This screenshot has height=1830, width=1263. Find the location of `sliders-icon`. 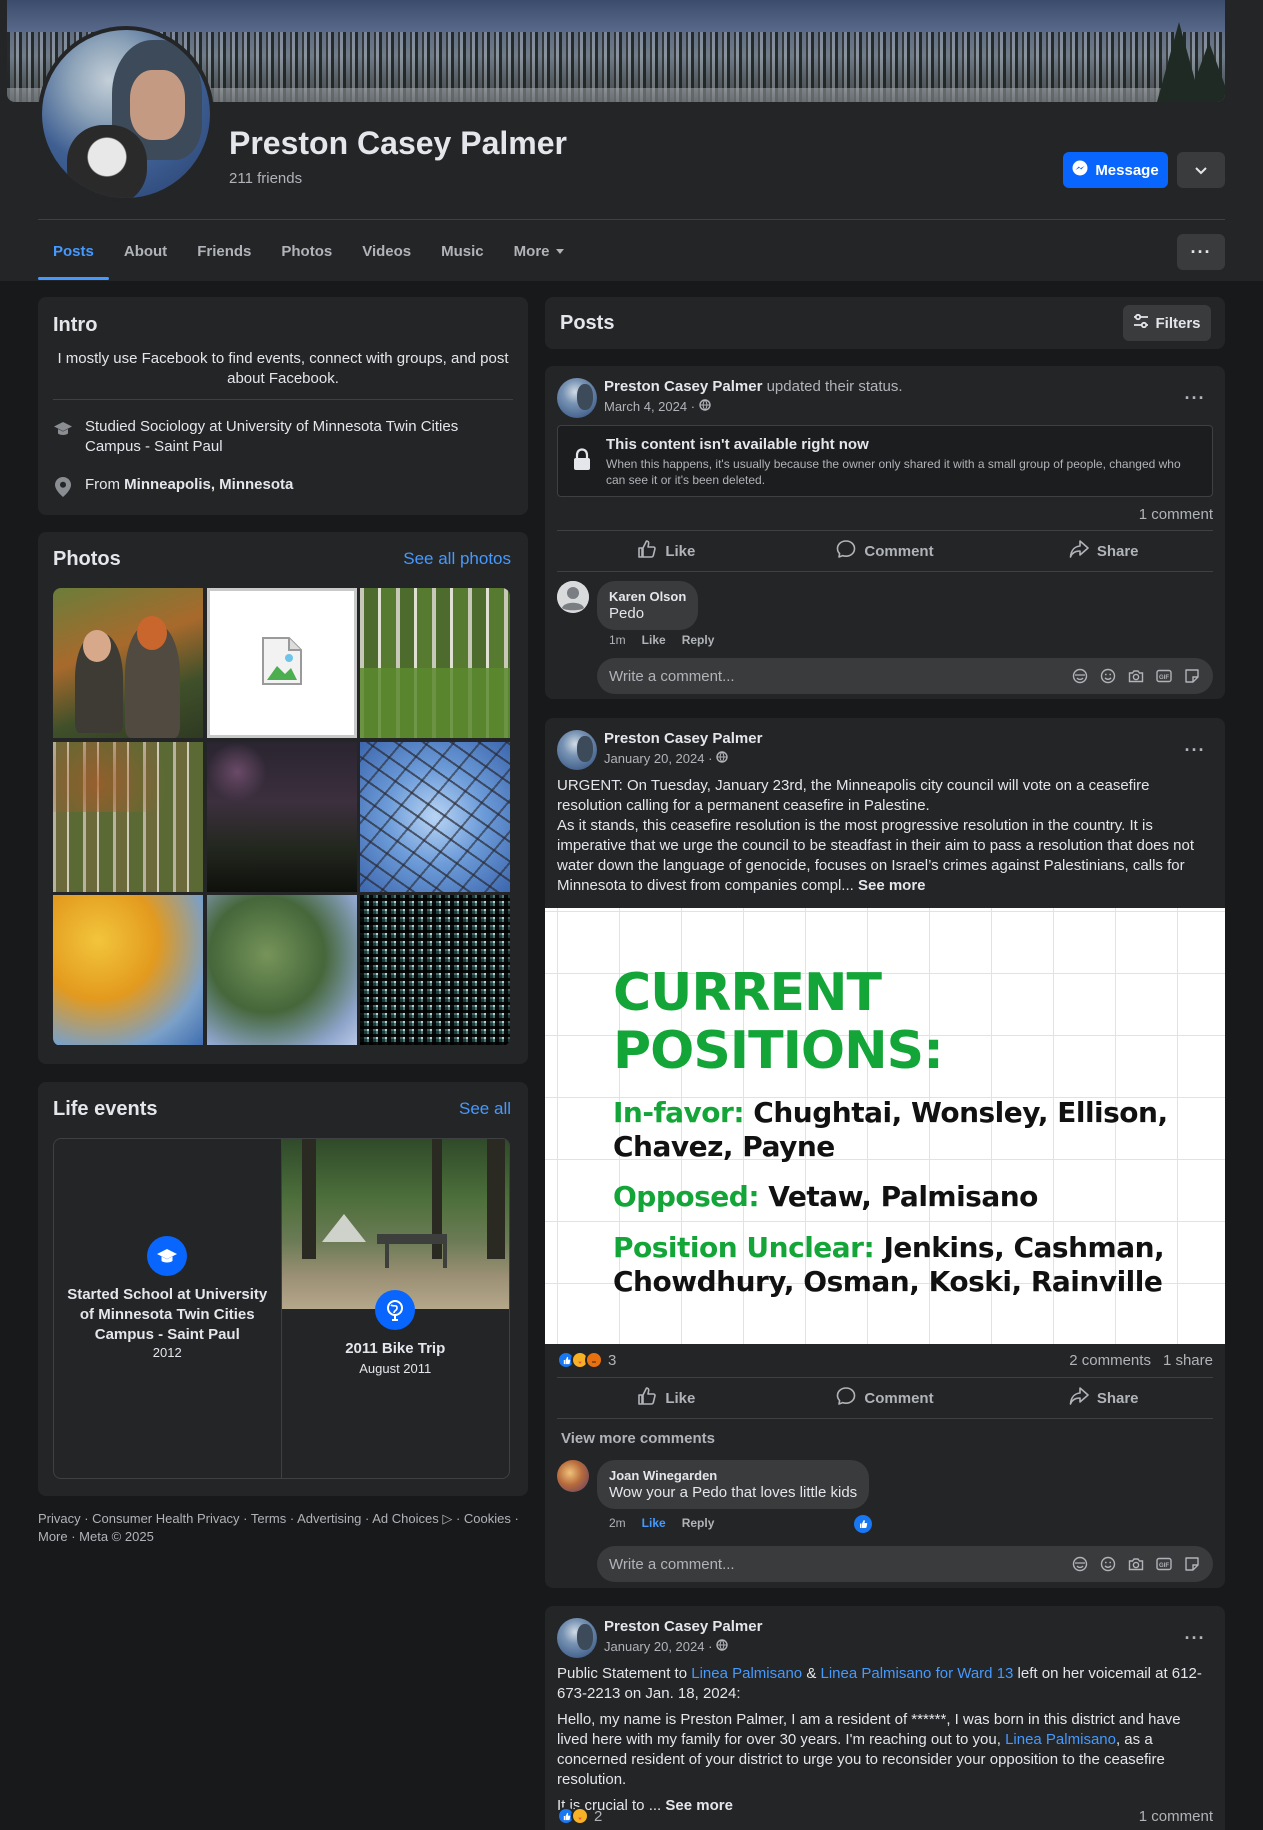

sliders-icon is located at coordinates (1141, 322).